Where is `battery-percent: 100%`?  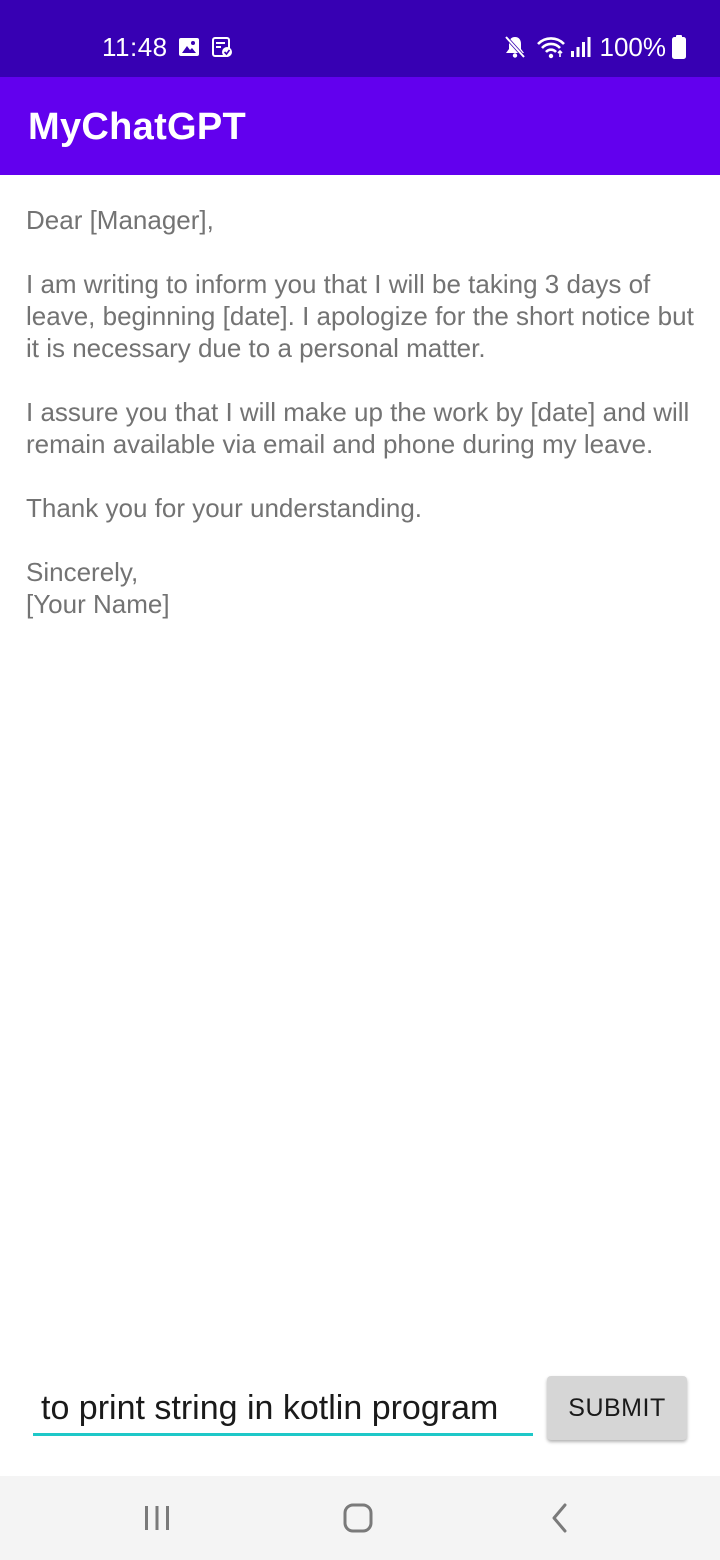
battery-percent: 100% is located at coordinates (633, 47).